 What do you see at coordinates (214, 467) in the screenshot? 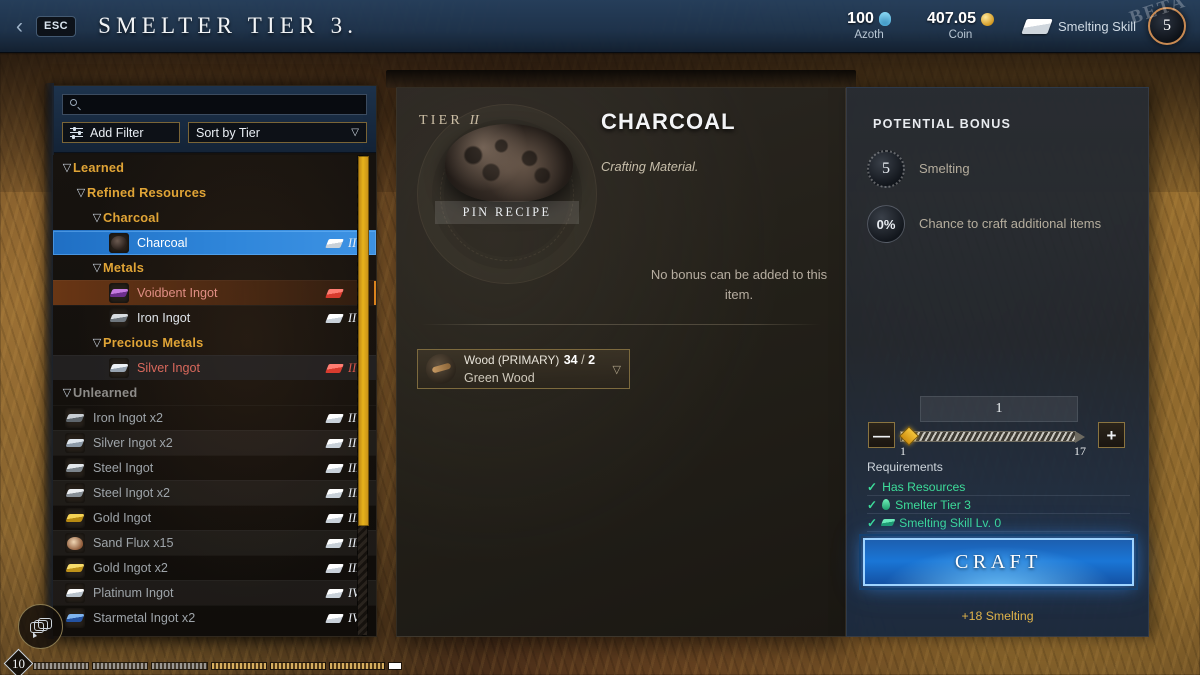
I see `list-item: Steel Ingot III` at bounding box center [214, 467].